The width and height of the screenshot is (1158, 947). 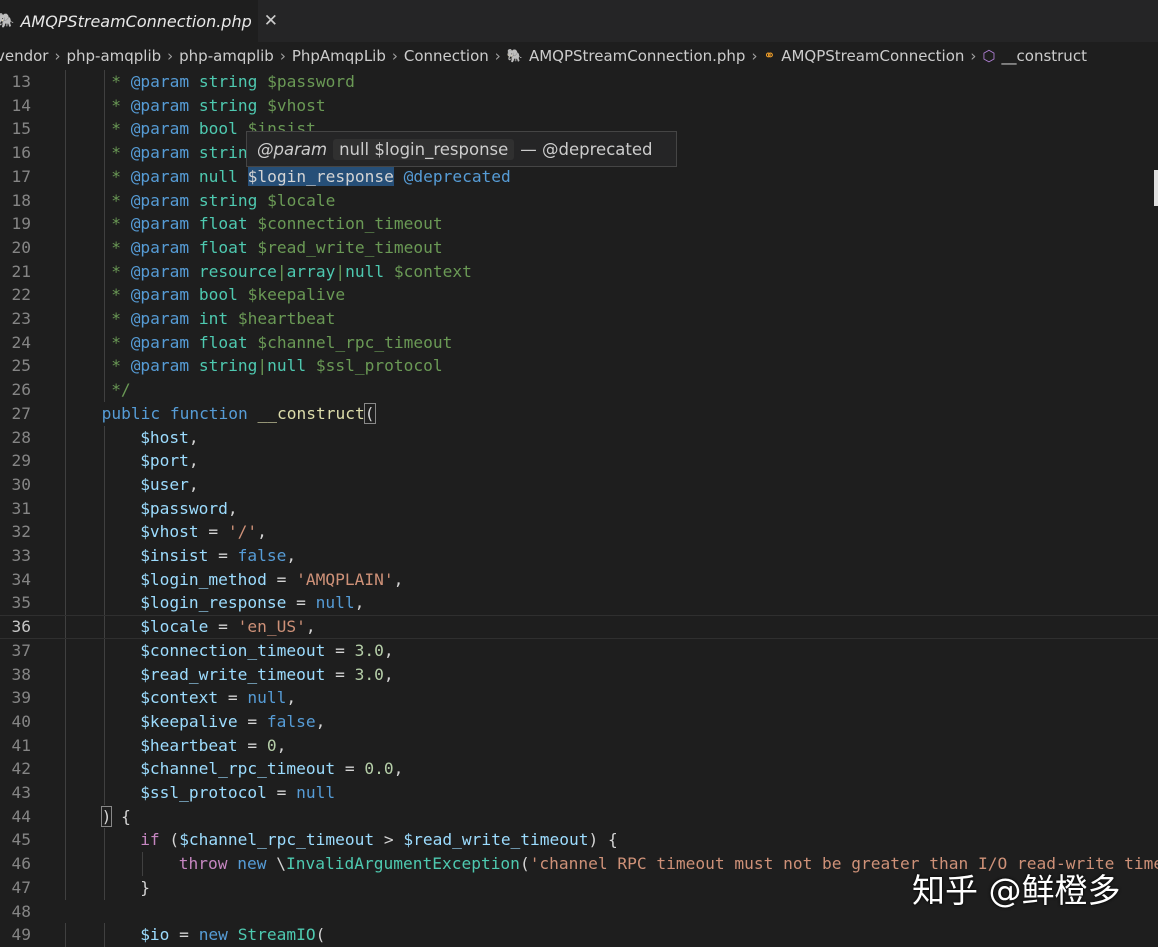 What do you see at coordinates (113, 56) in the screenshot?
I see `breadcrumb-php-amqplib: php-amqplib` at bounding box center [113, 56].